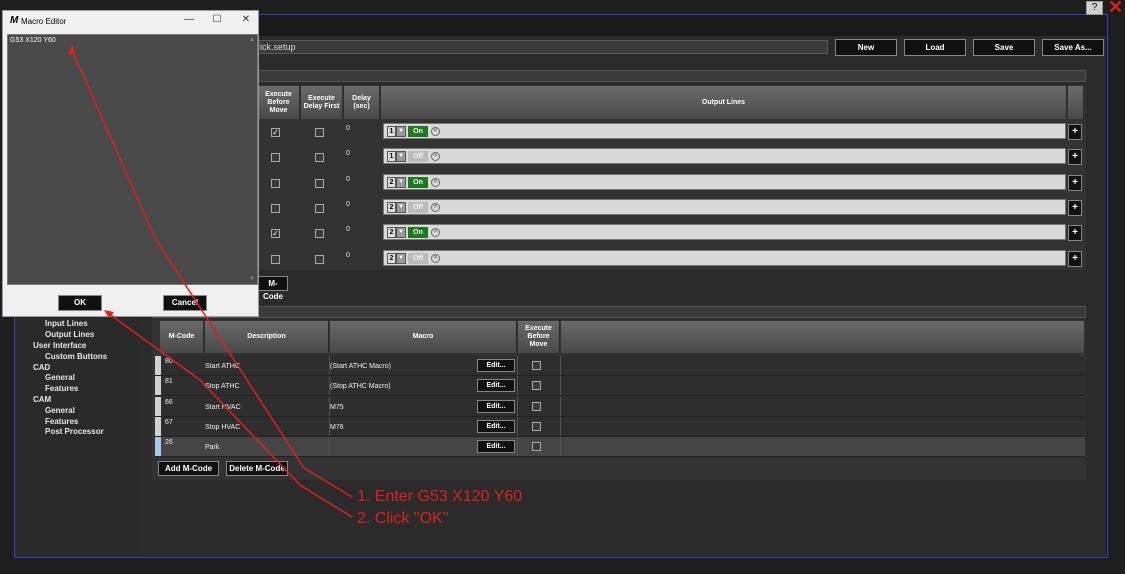  Describe the element at coordinates (403, 518) in the screenshot. I see `annotation-step-2: 2. Click "OK"` at that location.